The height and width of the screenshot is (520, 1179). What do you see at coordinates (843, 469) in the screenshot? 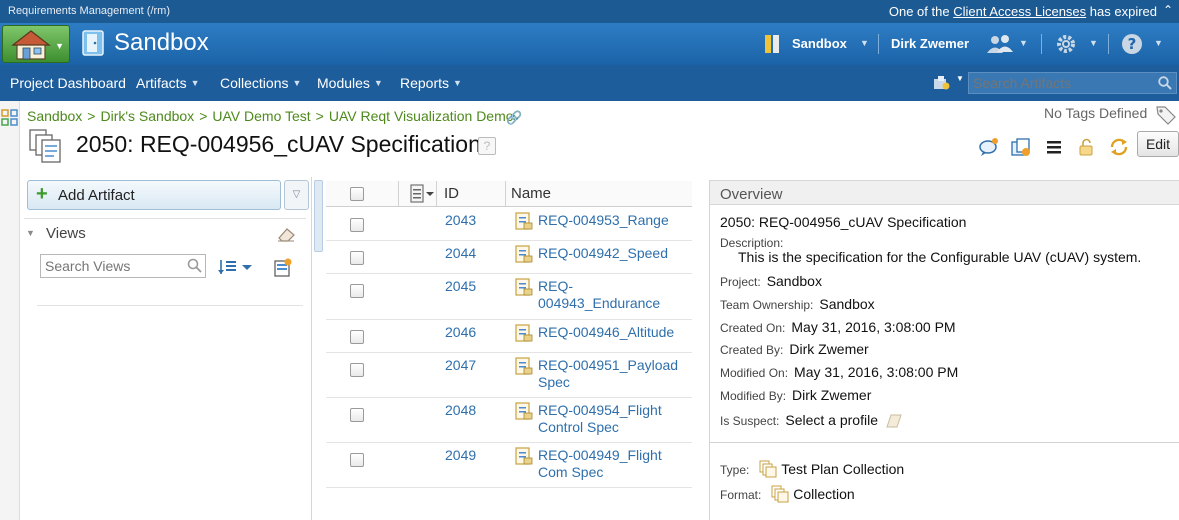
I see `type-value: Test Plan Collection` at bounding box center [843, 469].